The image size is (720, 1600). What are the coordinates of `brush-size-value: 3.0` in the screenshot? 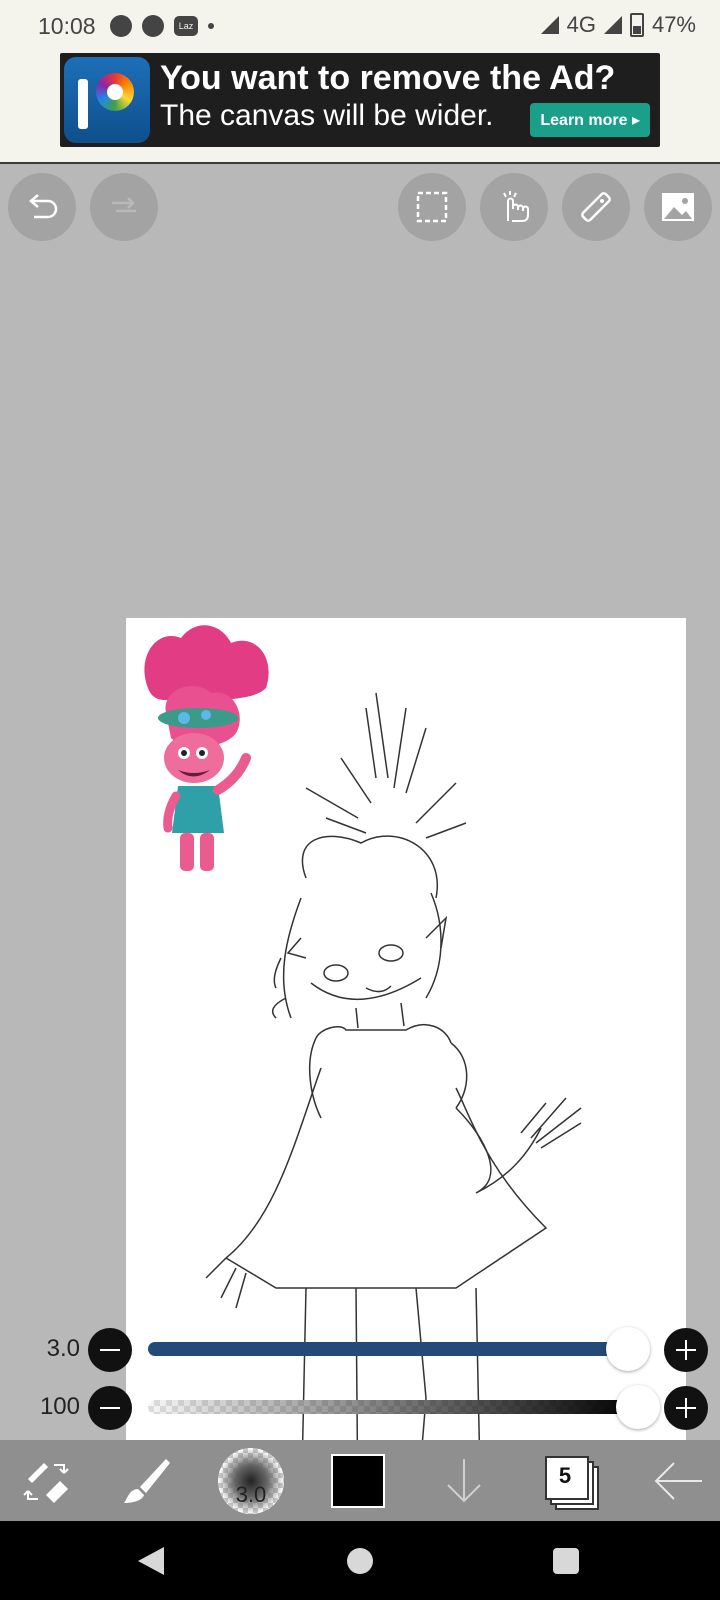 It's located at (63, 1348).